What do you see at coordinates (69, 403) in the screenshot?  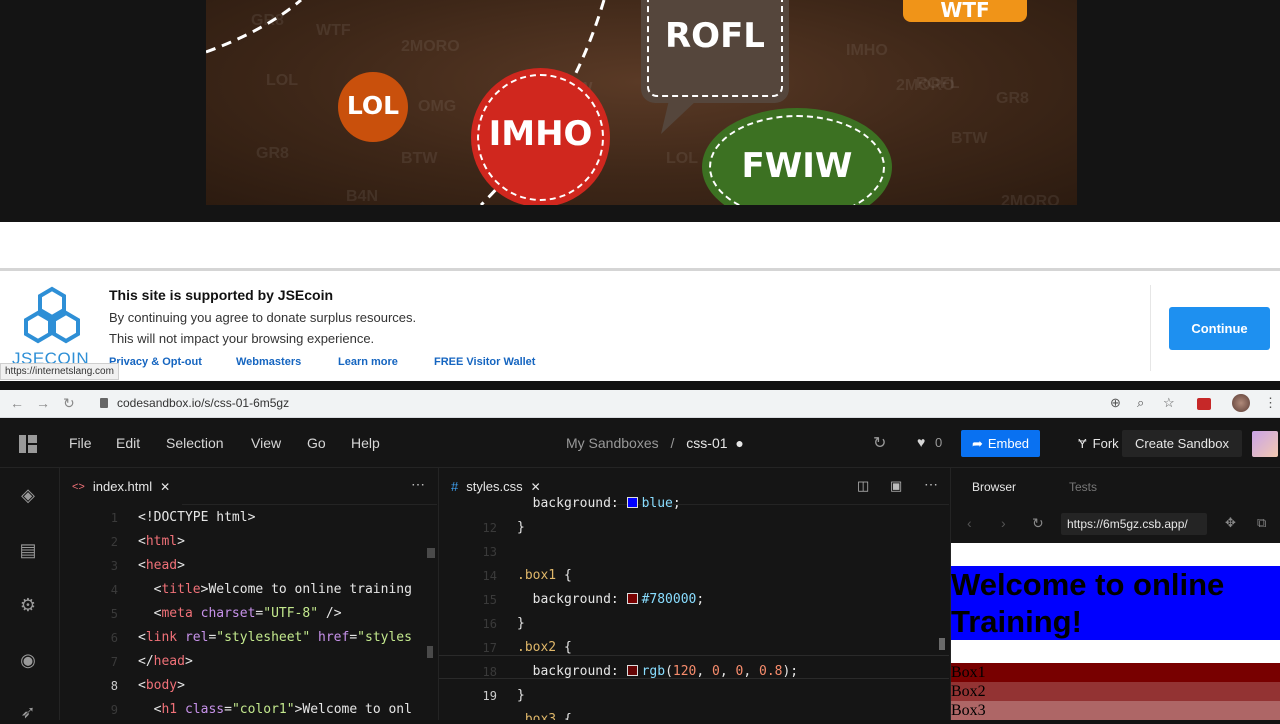 I see `reload-icon: ↻` at bounding box center [69, 403].